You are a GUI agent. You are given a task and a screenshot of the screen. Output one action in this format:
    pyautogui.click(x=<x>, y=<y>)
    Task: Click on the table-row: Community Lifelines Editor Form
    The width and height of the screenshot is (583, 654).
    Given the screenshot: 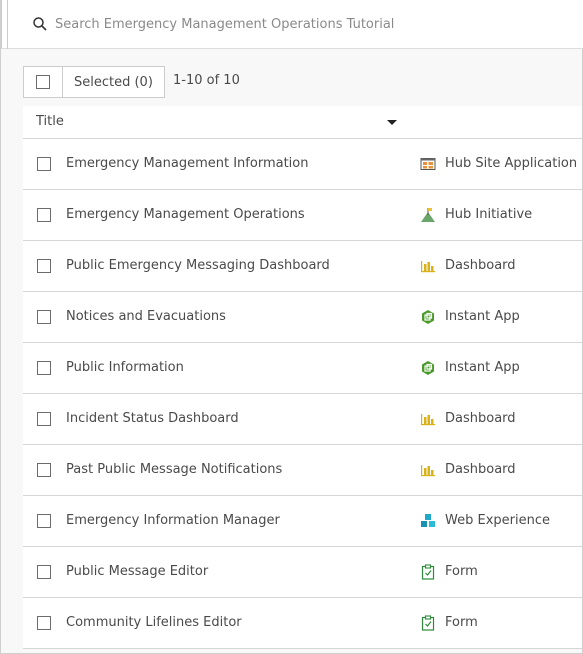 What is the action you would take?
    pyautogui.click(x=302, y=623)
    